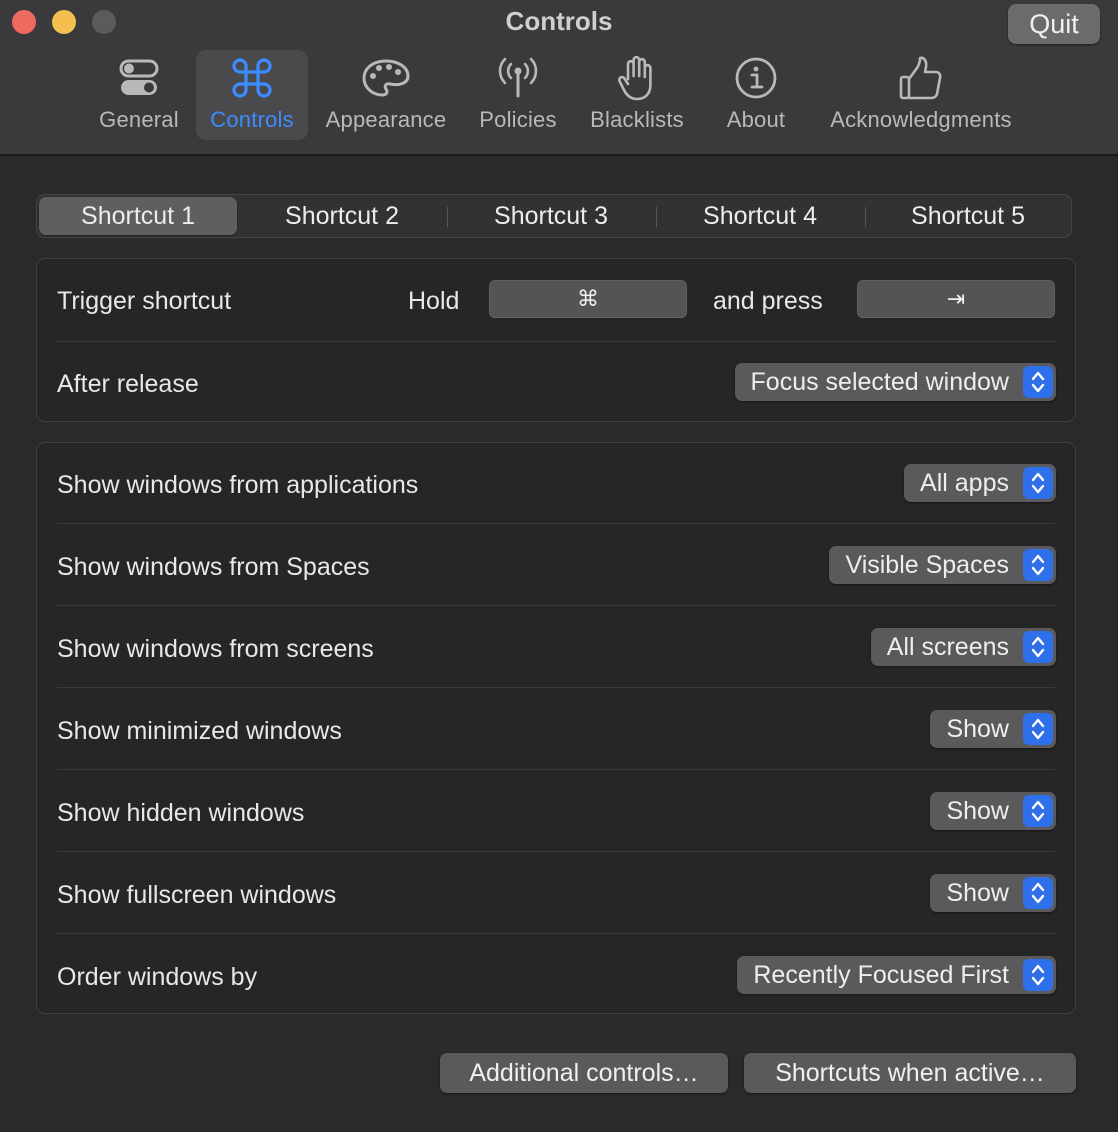 This screenshot has height=1132, width=1118. I want to click on popup-value: Recently Focused First, so click(881, 974).